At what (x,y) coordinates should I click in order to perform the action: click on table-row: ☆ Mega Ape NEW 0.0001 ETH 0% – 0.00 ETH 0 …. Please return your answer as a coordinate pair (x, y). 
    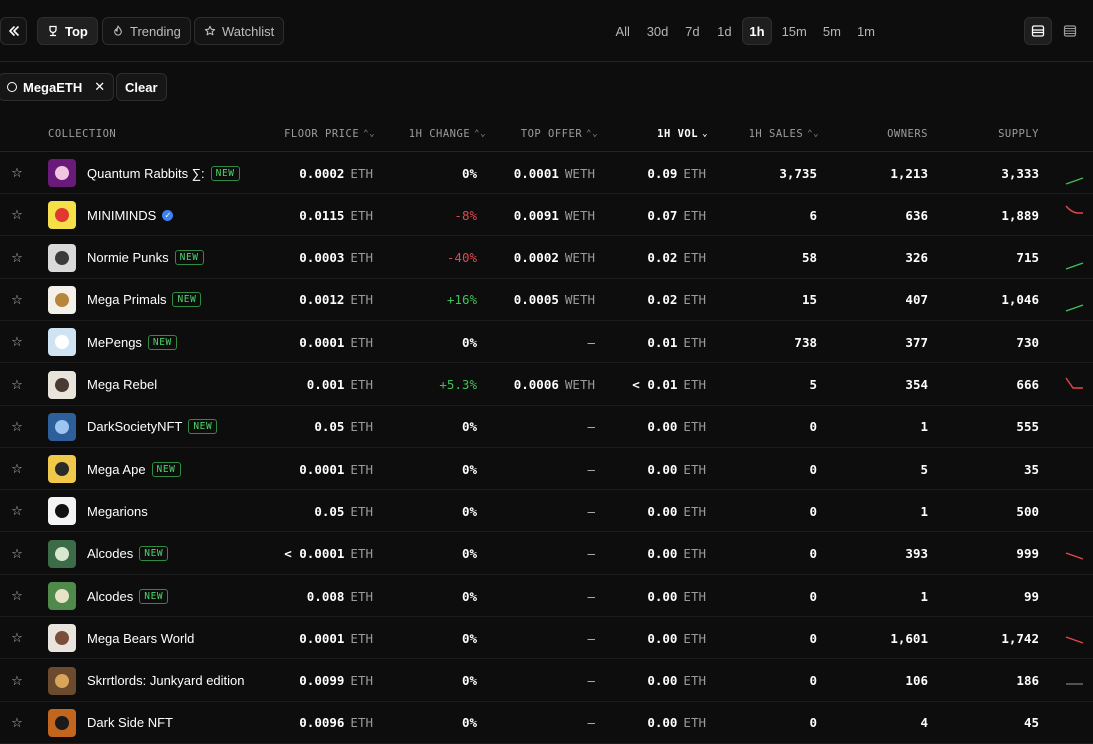
    Looking at the image, I should click on (546, 469).